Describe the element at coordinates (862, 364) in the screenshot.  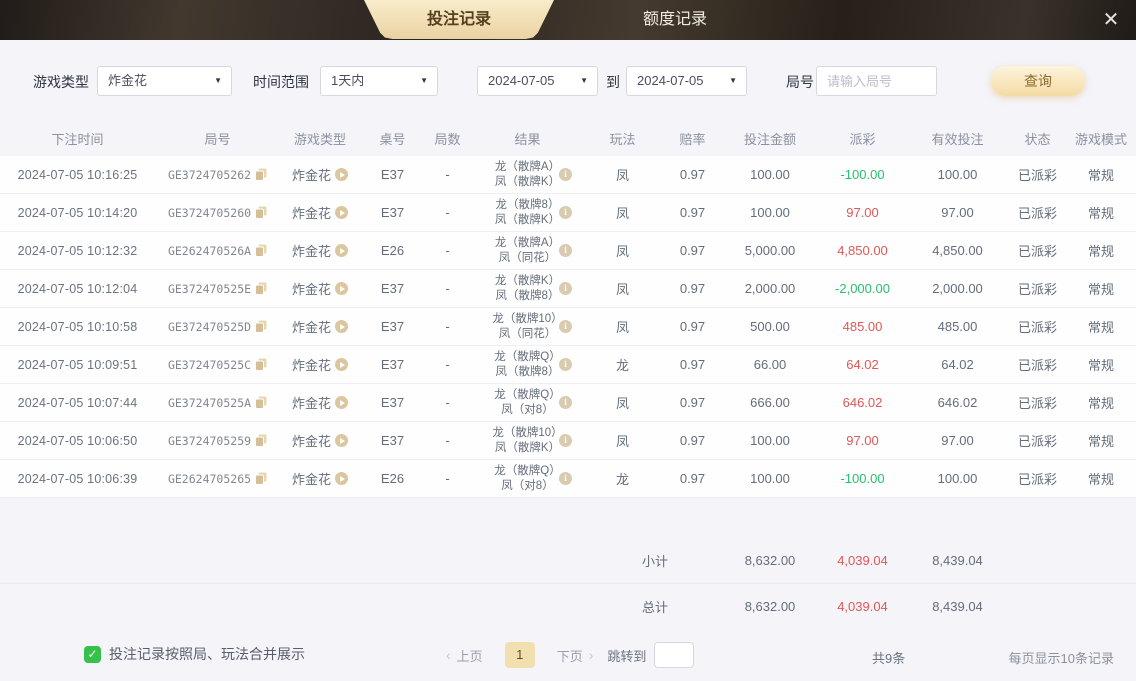
I see `payout: 64.02` at that location.